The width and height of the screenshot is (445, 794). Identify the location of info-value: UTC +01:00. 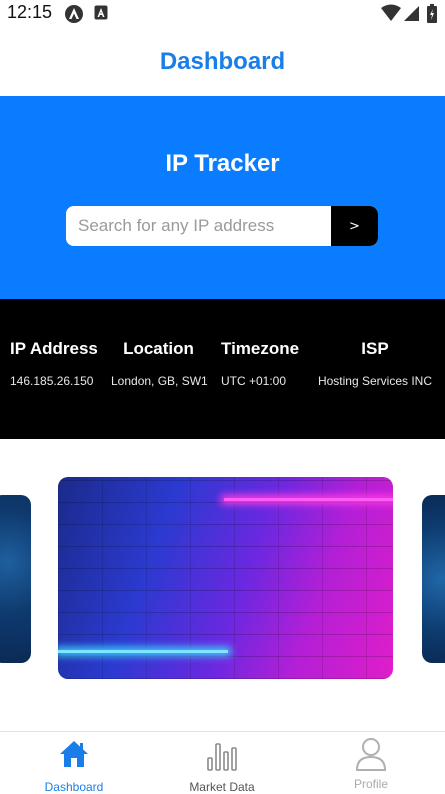
(254, 381).